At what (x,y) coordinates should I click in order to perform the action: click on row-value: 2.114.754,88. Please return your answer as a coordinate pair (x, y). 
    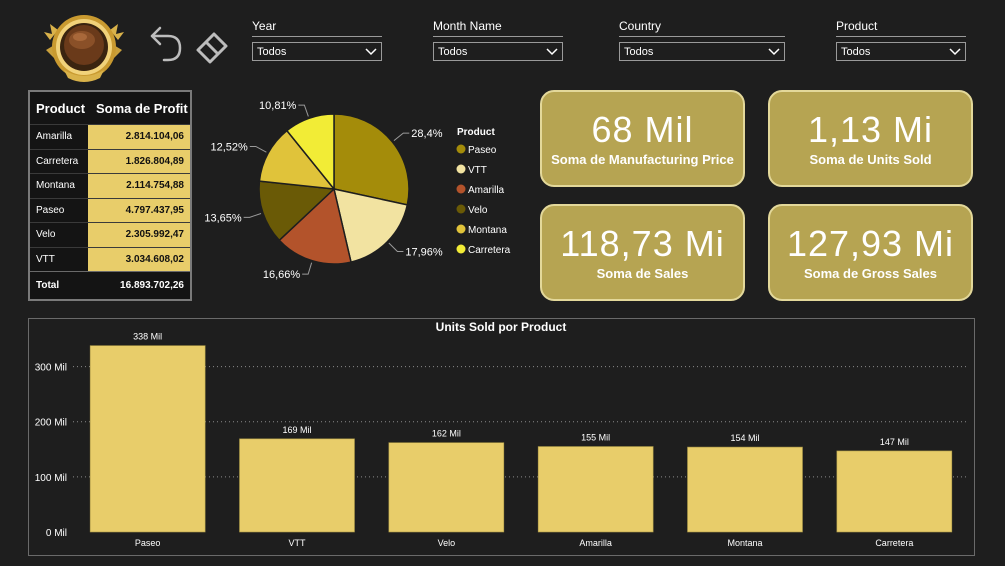
    Looking at the image, I should click on (139, 186).